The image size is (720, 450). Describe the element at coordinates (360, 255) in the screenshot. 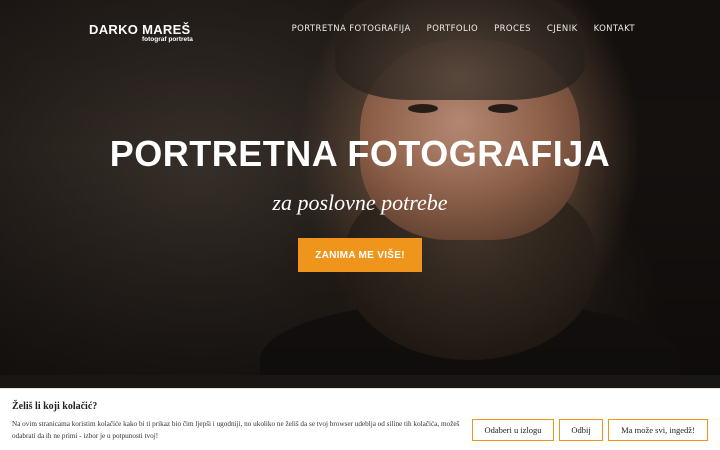

I see `cta-button: ZANIMA ME VIŠE!` at that location.